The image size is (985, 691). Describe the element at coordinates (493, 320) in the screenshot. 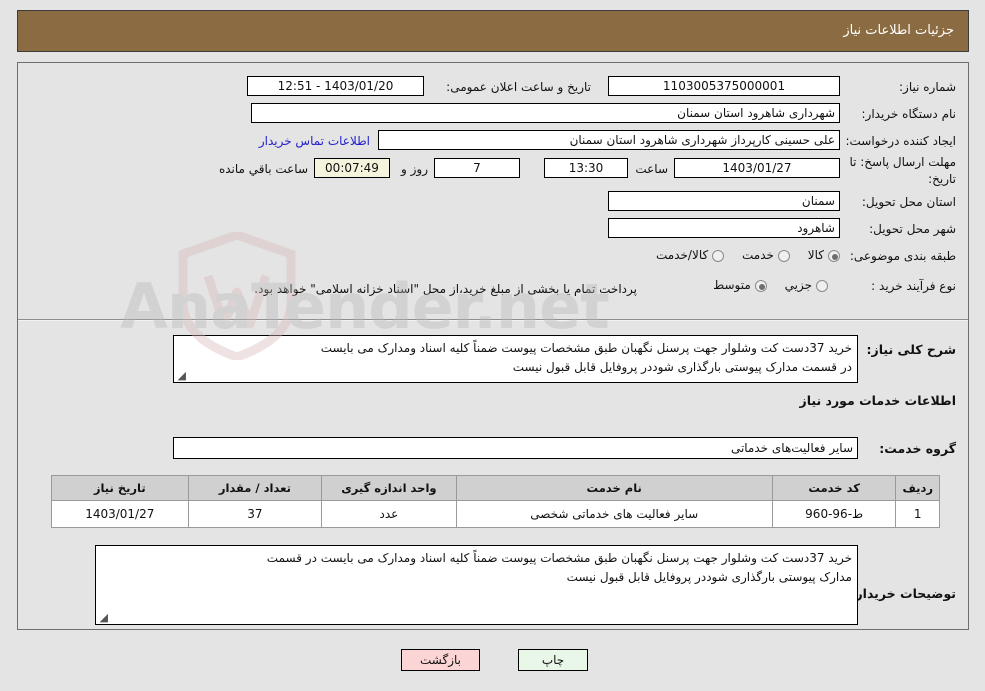

I see `section-divider-top` at that location.